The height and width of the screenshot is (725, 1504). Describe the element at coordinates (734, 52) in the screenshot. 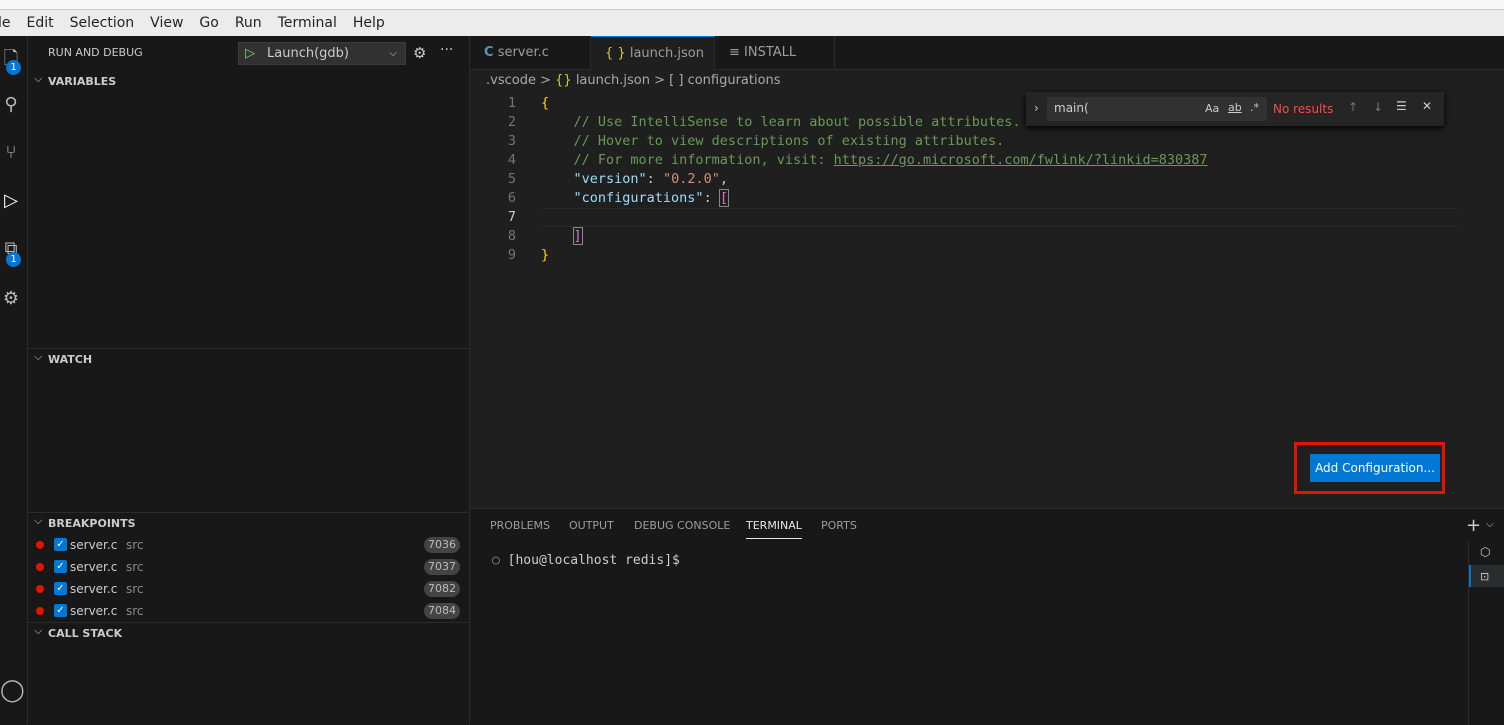

I see `text-file-icon: ≡` at that location.